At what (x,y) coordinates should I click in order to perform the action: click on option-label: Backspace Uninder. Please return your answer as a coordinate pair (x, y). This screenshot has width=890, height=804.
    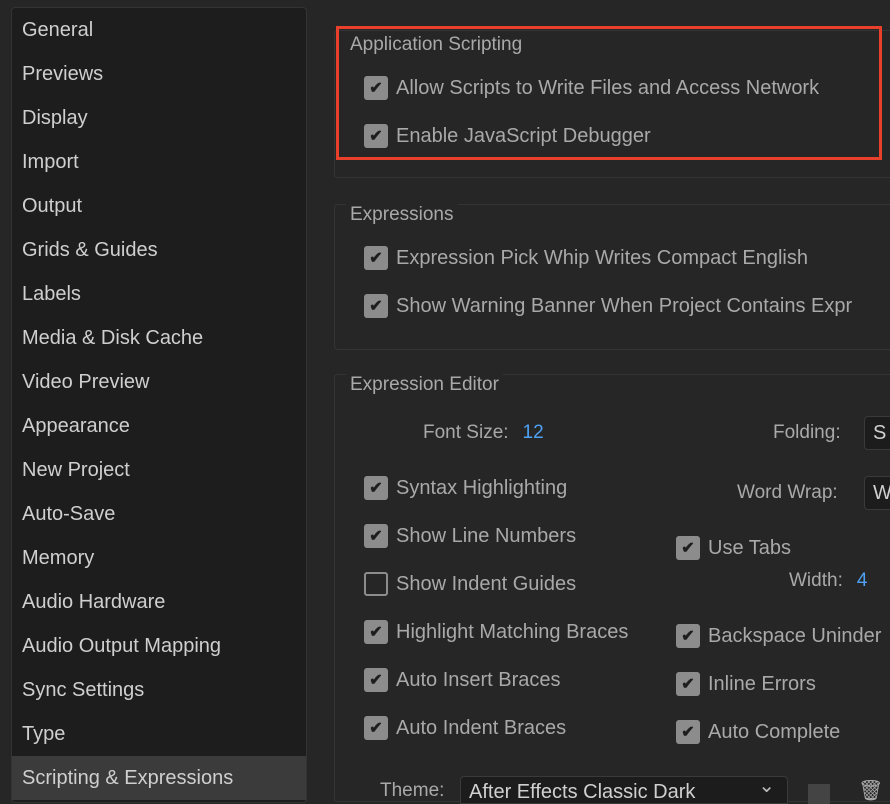
    Looking at the image, I should click on (795, 635).